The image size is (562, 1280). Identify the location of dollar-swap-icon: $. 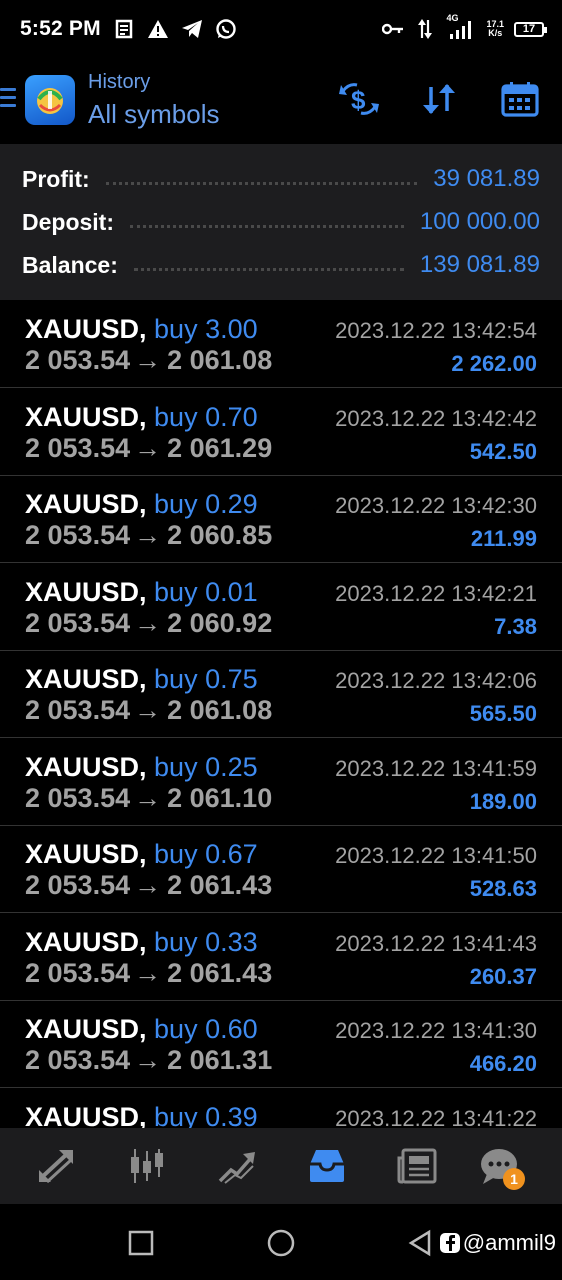
(359, 99).